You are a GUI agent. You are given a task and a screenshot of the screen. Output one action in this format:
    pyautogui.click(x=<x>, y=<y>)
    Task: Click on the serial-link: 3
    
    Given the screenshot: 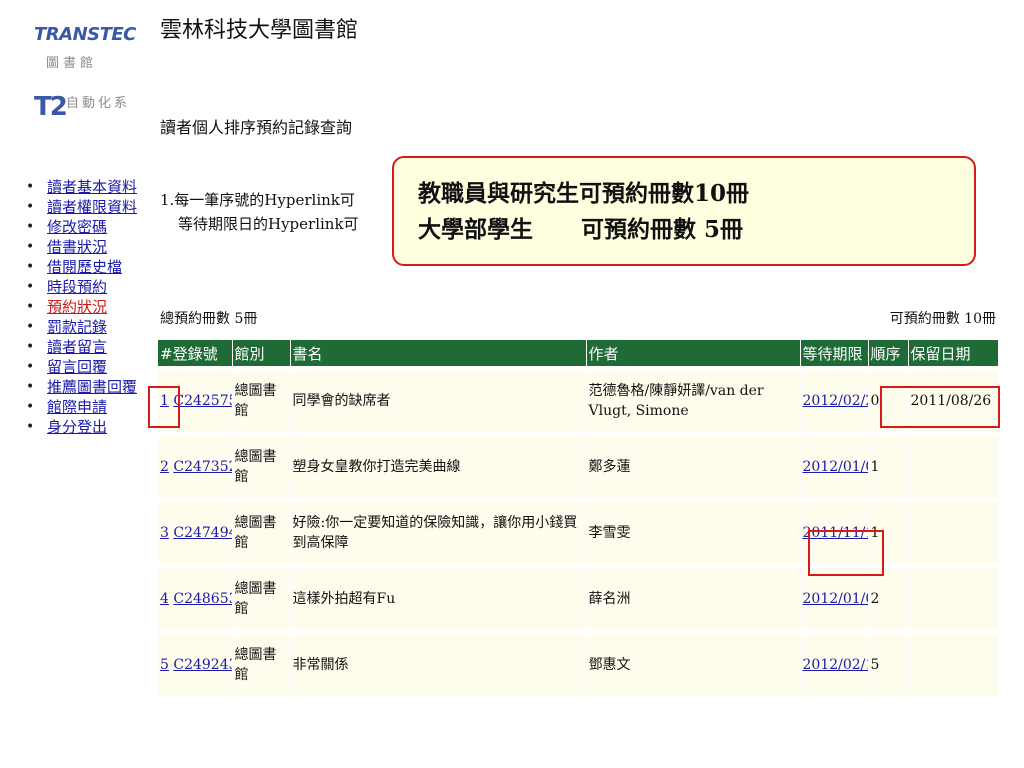 What is the action you would take?
    pyautogui.click(x=164, y=533)
    